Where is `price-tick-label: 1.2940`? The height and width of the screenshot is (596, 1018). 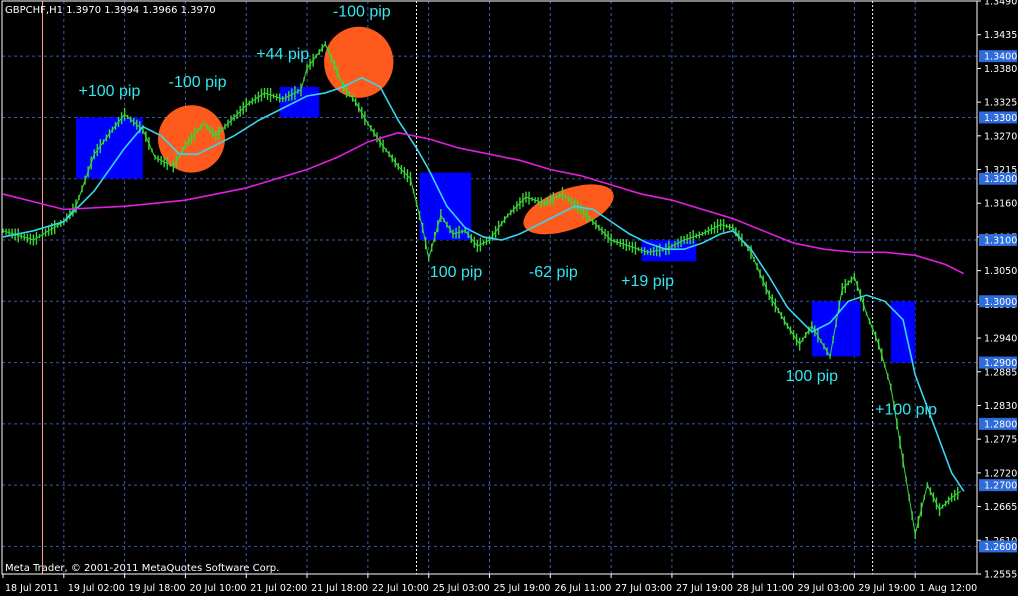 price-tick-label: 1.2940 is located at coordinates (1000, 339).